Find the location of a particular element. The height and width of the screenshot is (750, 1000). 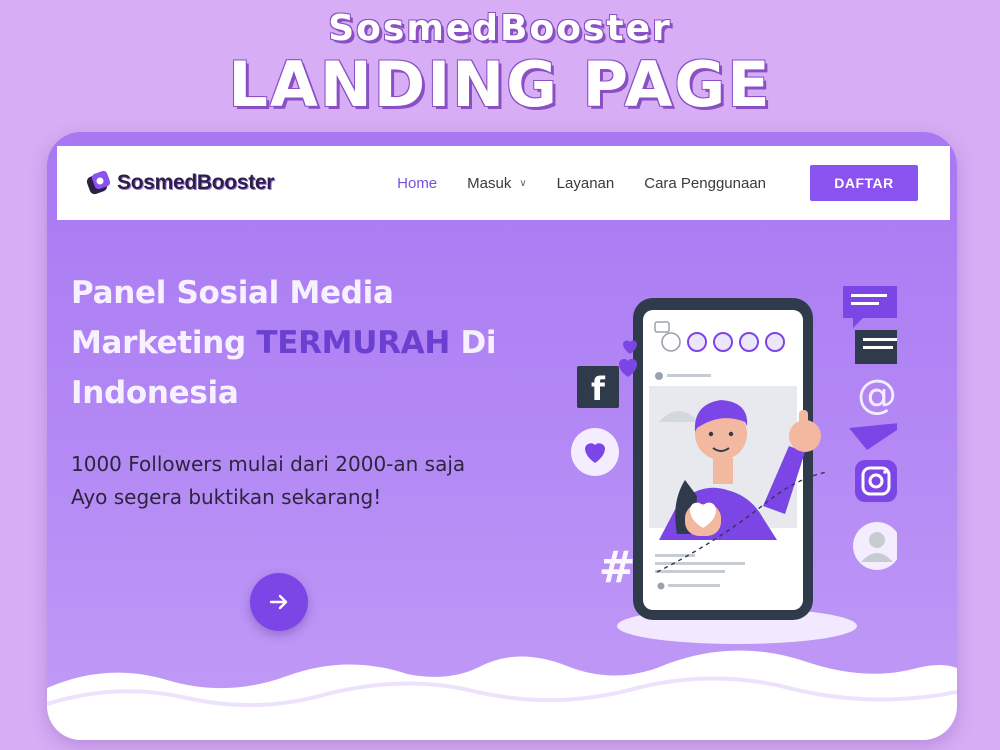

nav-item-masuk: Masuk ∨ is located at coordinates (497, 183).